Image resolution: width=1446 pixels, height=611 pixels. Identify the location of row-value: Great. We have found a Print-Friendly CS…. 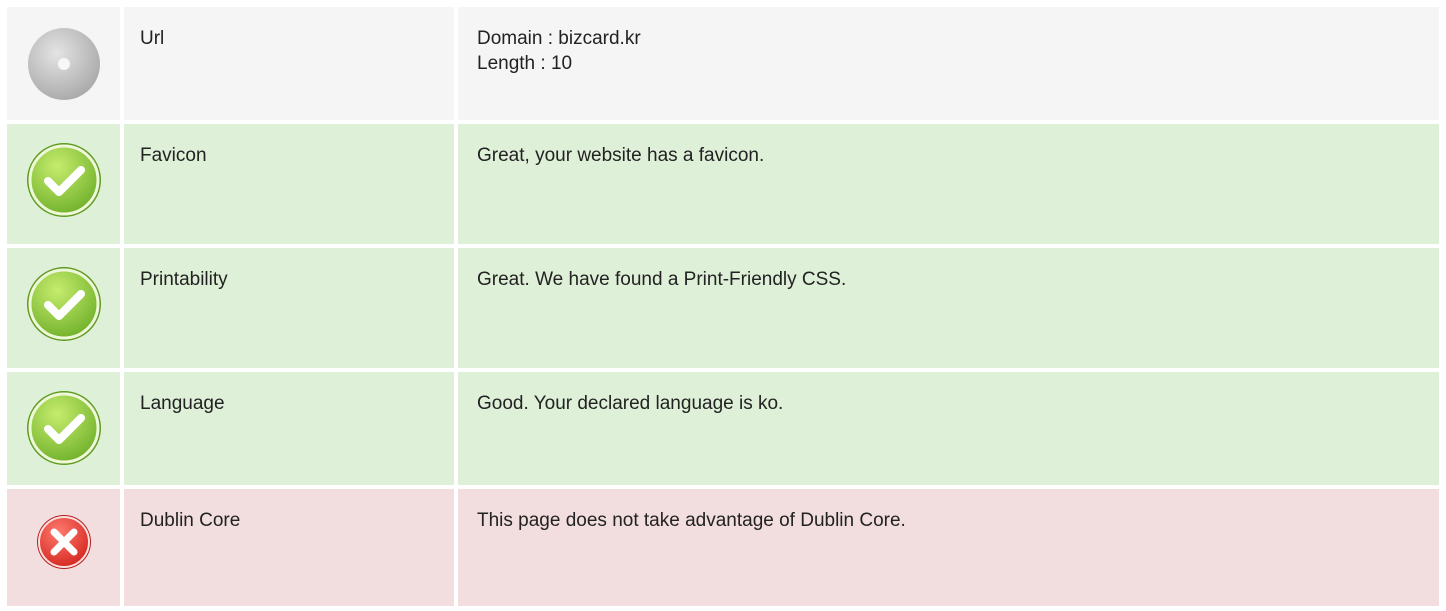
(948, 308).